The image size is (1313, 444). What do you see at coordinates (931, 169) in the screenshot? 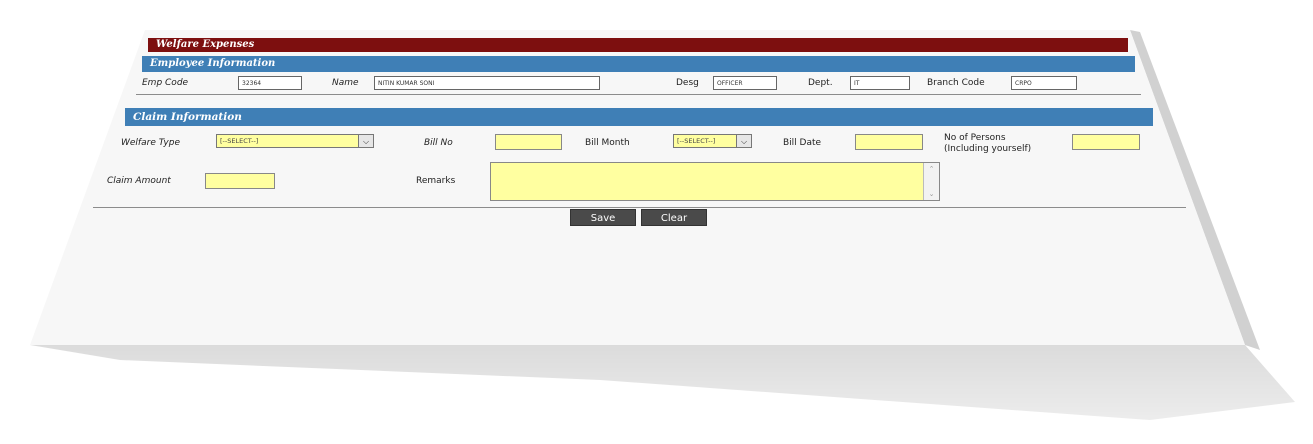
I see `scroll-up-icon: ⌃` at bounding box center [931, 169].